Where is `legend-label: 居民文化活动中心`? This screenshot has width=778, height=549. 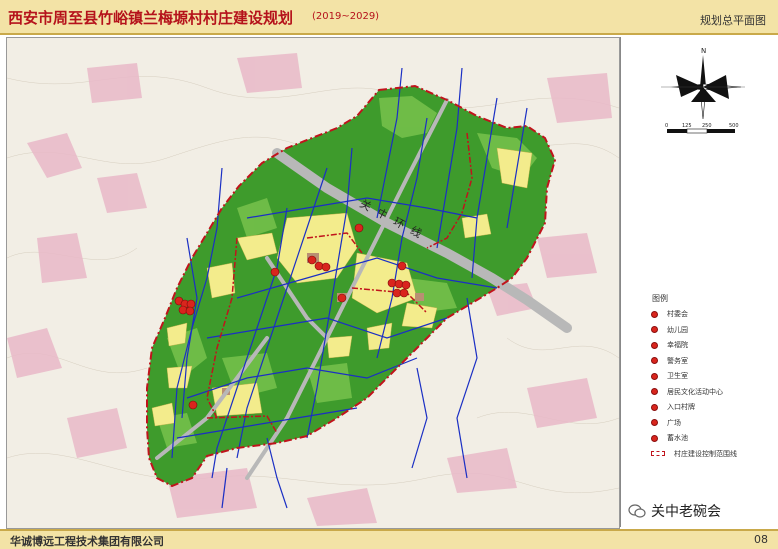 legend-label: 居民文化活动中心 is located at coordinates (695, 391).